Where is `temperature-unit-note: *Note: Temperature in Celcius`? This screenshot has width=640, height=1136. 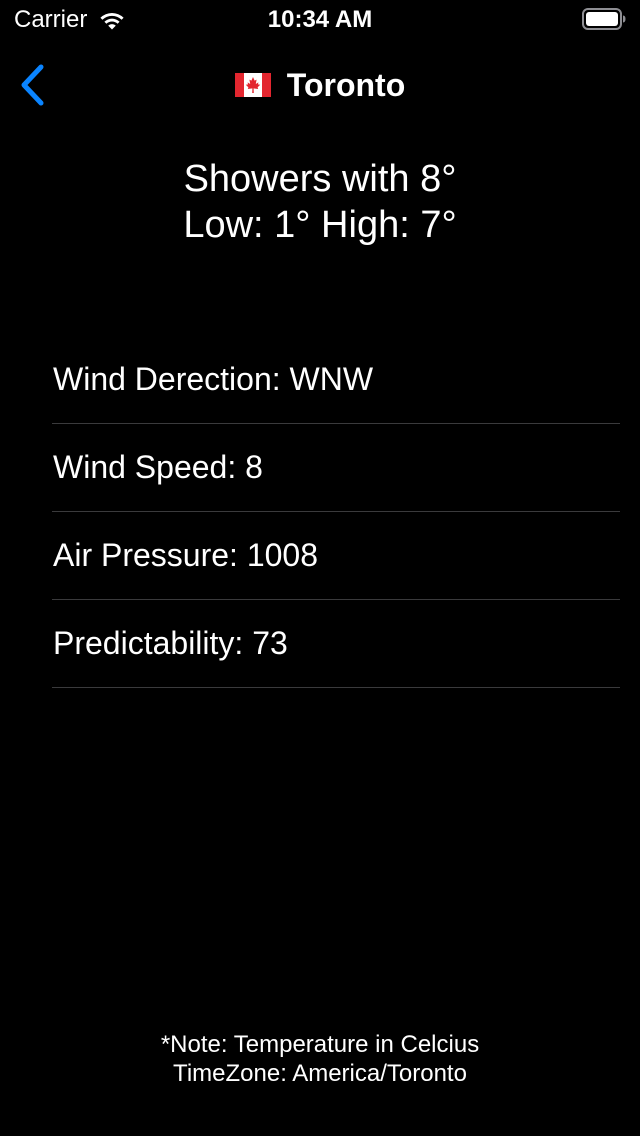 temperature-unit-note: *Note: Temperature in Celcius is located at coordinates (320, 1044).